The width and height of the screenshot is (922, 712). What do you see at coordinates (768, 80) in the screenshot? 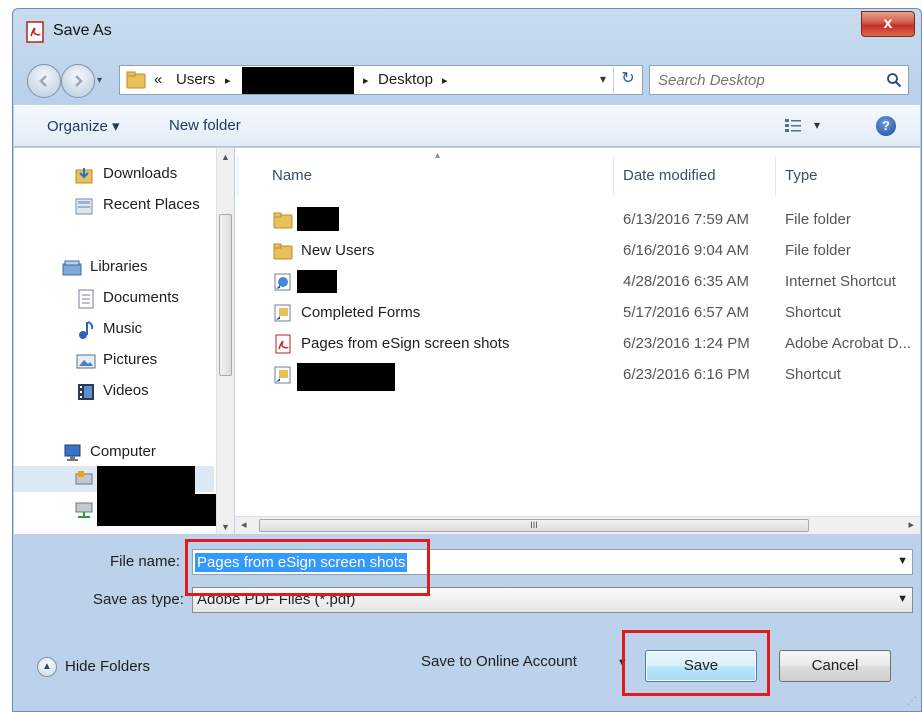
I see `search-input` at bounding box center [768, 80].